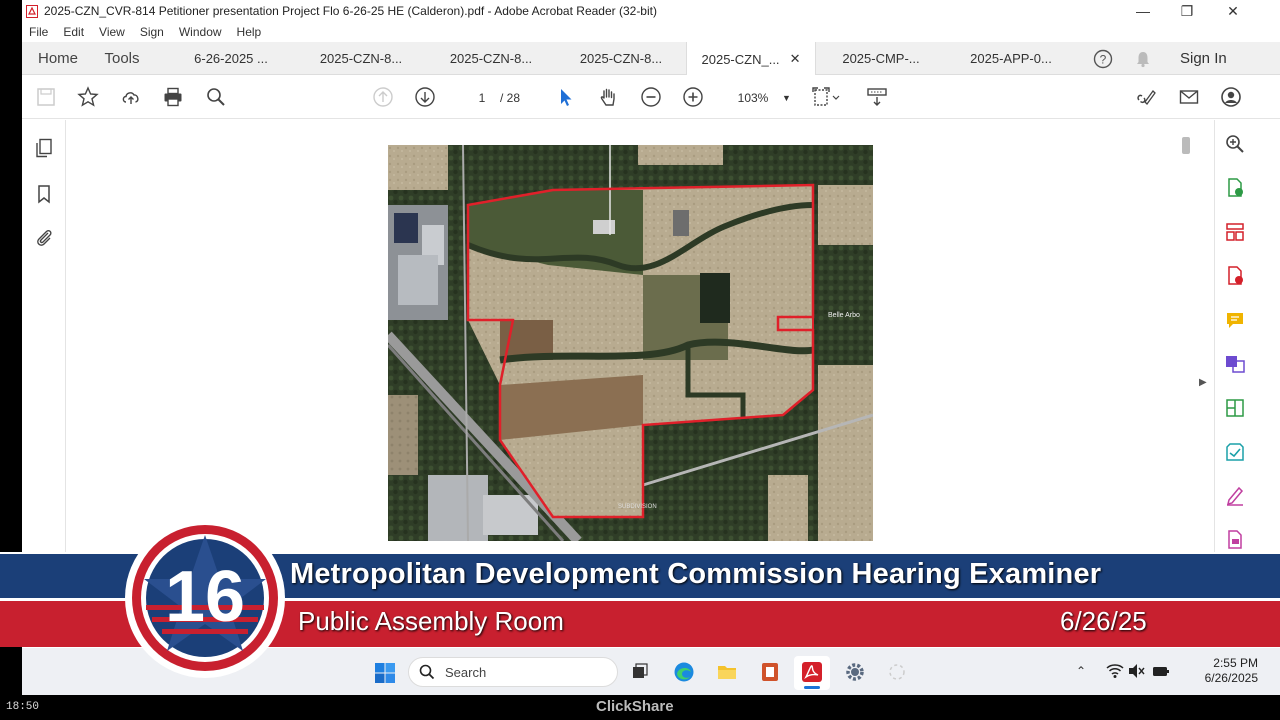 The width and height of the screenshot is (1280, 720). I want to click on pages-icon, so click(44, 148).